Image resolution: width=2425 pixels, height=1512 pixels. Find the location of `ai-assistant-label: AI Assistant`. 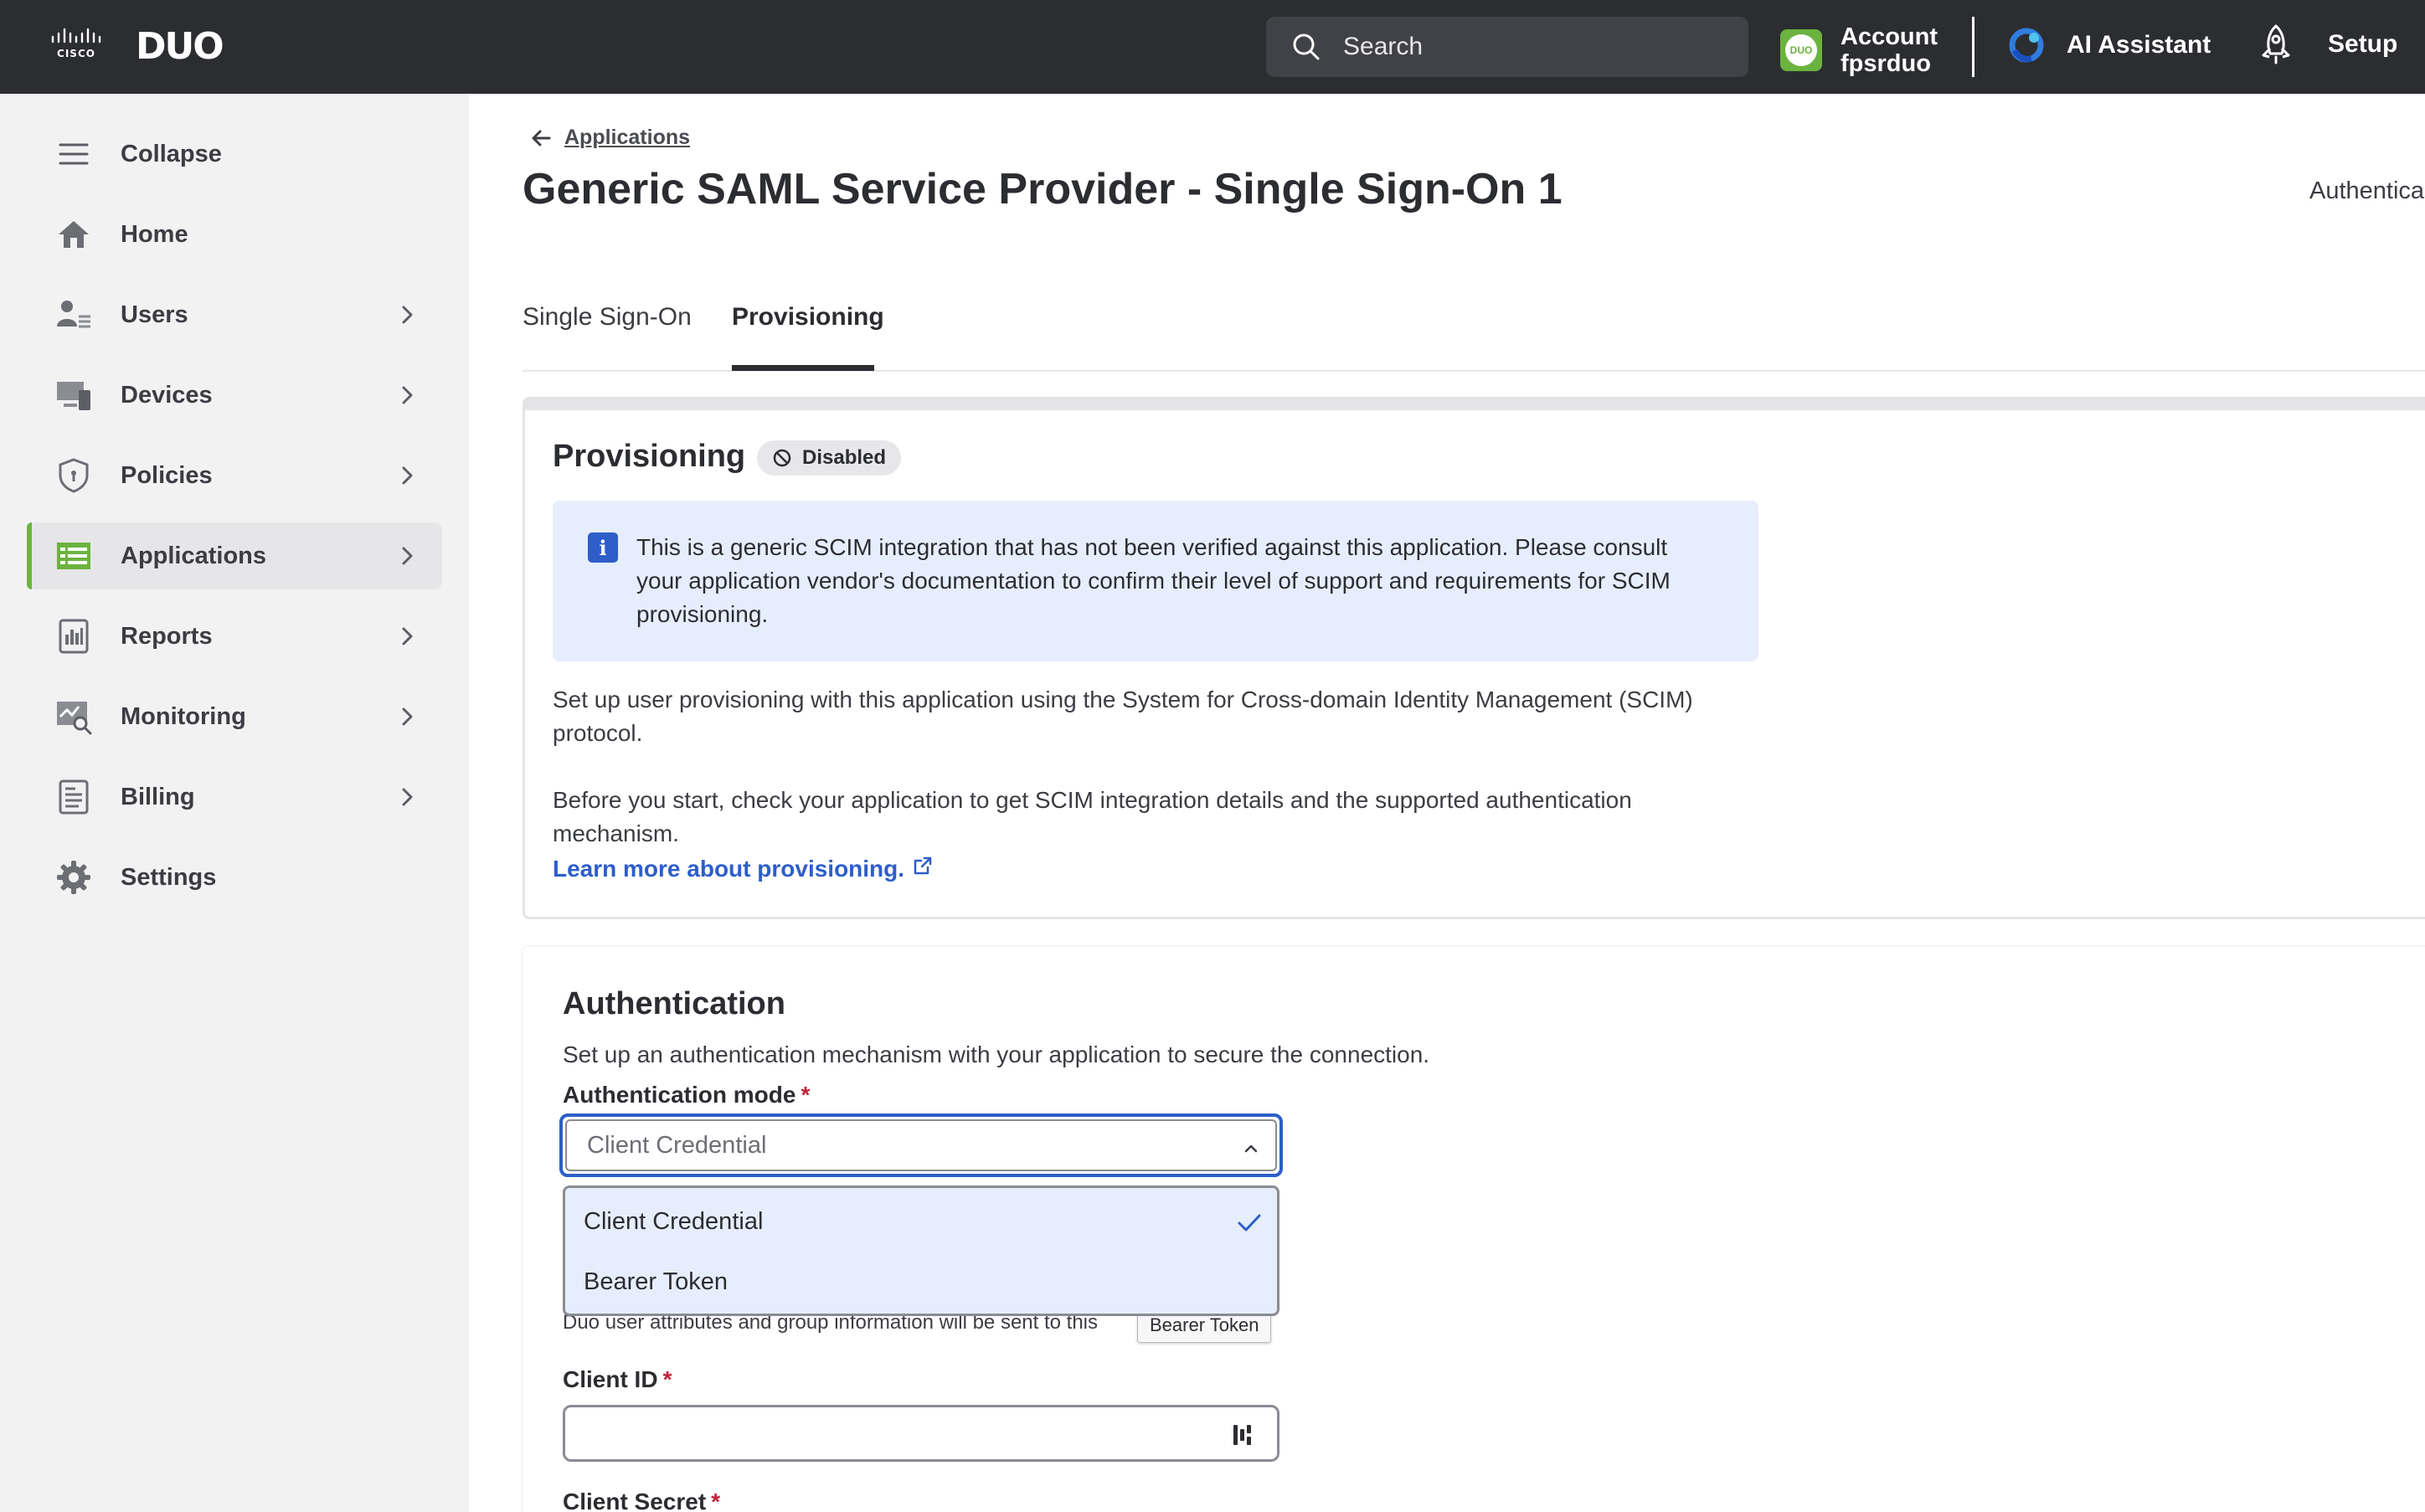

ai-assistant-label: AI Assistant is located at coordinates (2139, 45).